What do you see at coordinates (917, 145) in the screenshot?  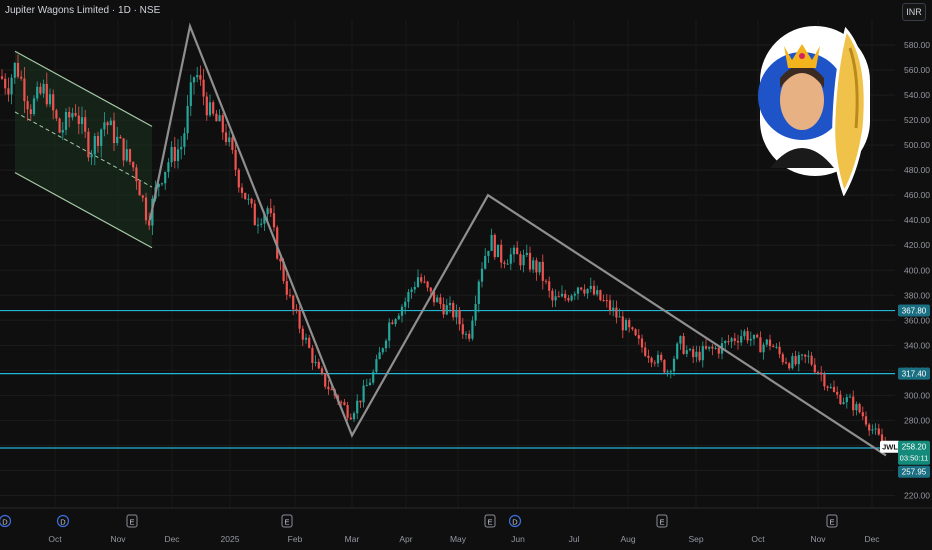 I see `y-tick-label: 500.00` at bounding box center [917, 145].